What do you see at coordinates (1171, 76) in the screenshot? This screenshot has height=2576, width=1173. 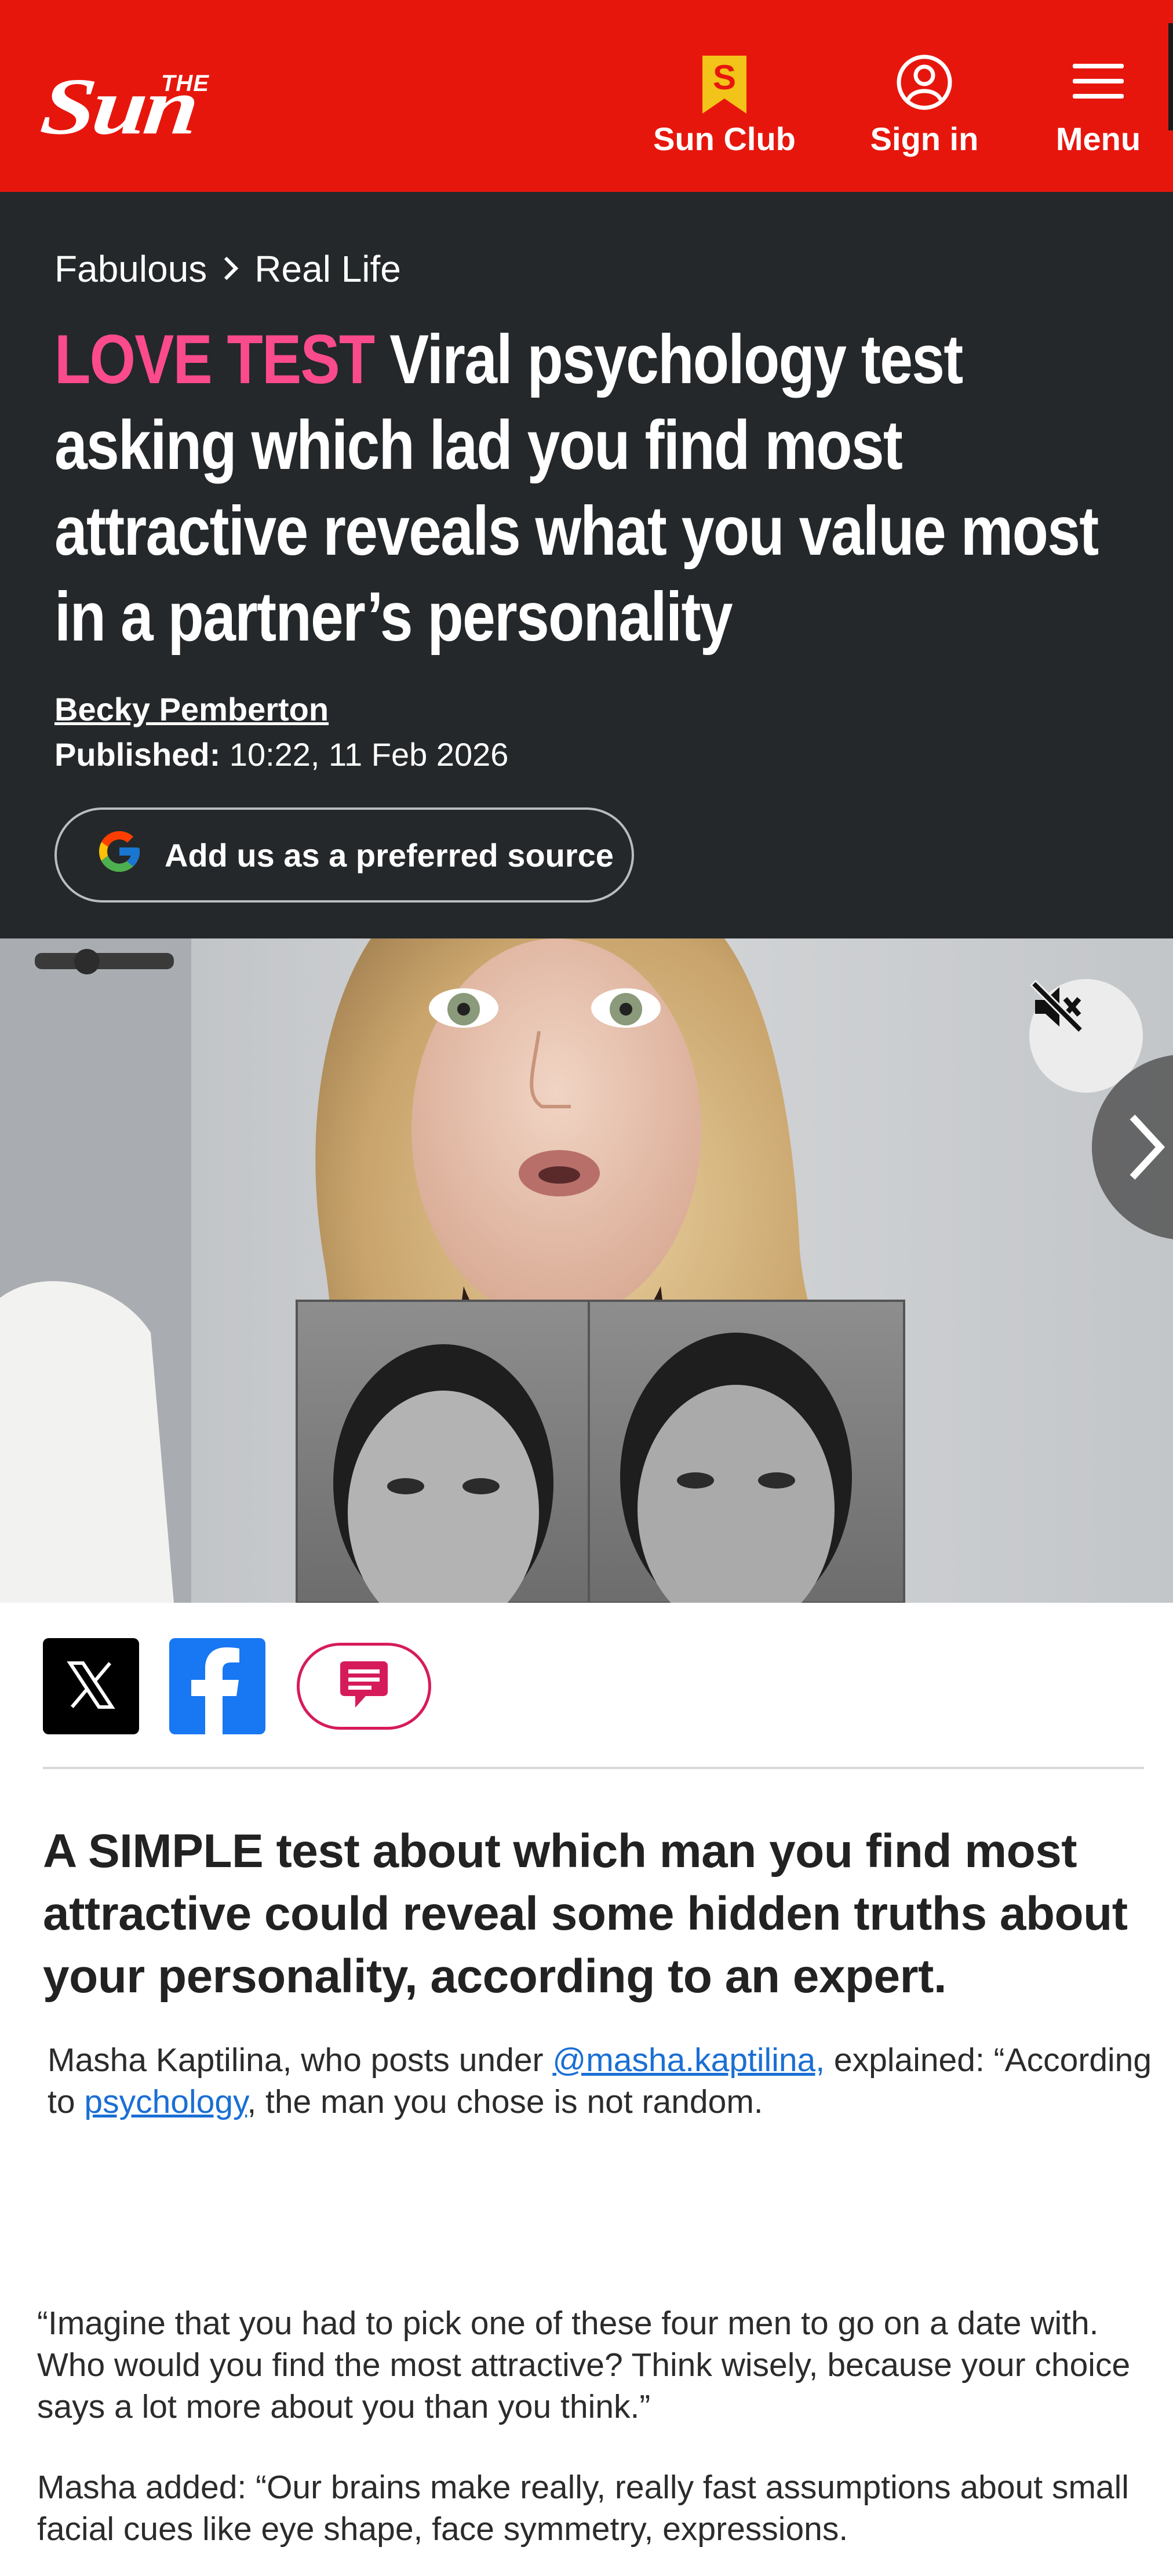 I see `edge-line` at bounding box center [1171, 76].